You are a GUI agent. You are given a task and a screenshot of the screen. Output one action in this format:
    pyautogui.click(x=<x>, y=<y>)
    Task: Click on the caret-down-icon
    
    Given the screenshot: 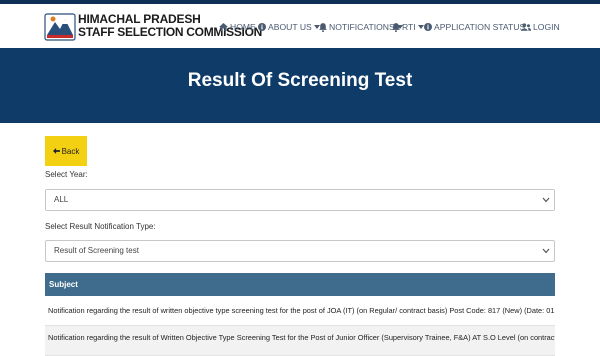 What is the action you would take?
    pyautogui.click(x=420, y=27)
    